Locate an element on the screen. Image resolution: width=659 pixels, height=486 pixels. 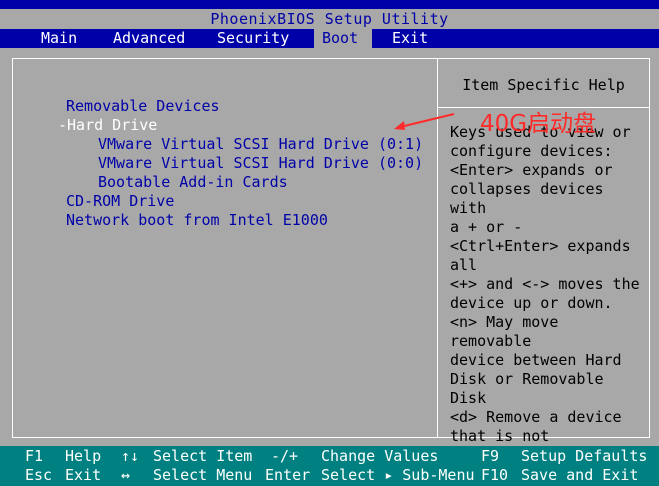
key-enter: Enter is located at coordinates (287, 475).